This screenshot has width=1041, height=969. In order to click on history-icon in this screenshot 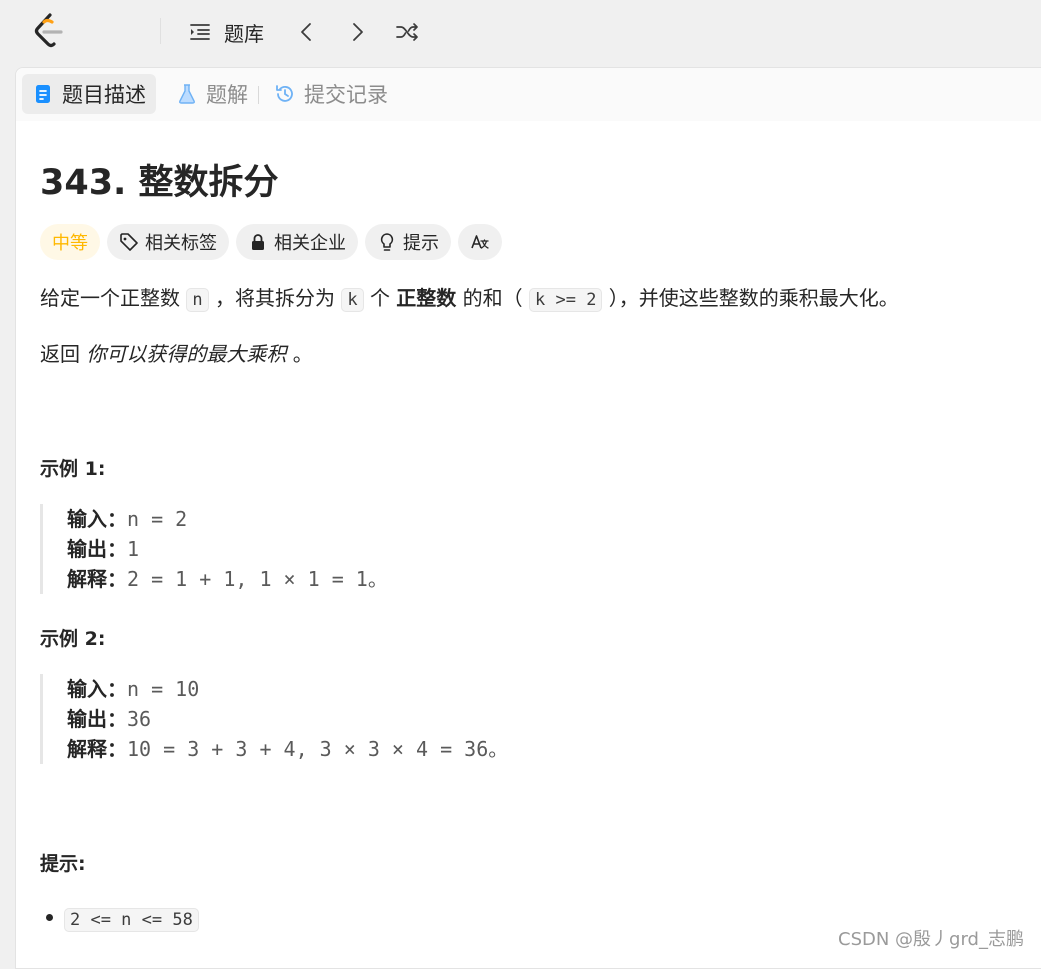, I will do `click(284, 93)`.